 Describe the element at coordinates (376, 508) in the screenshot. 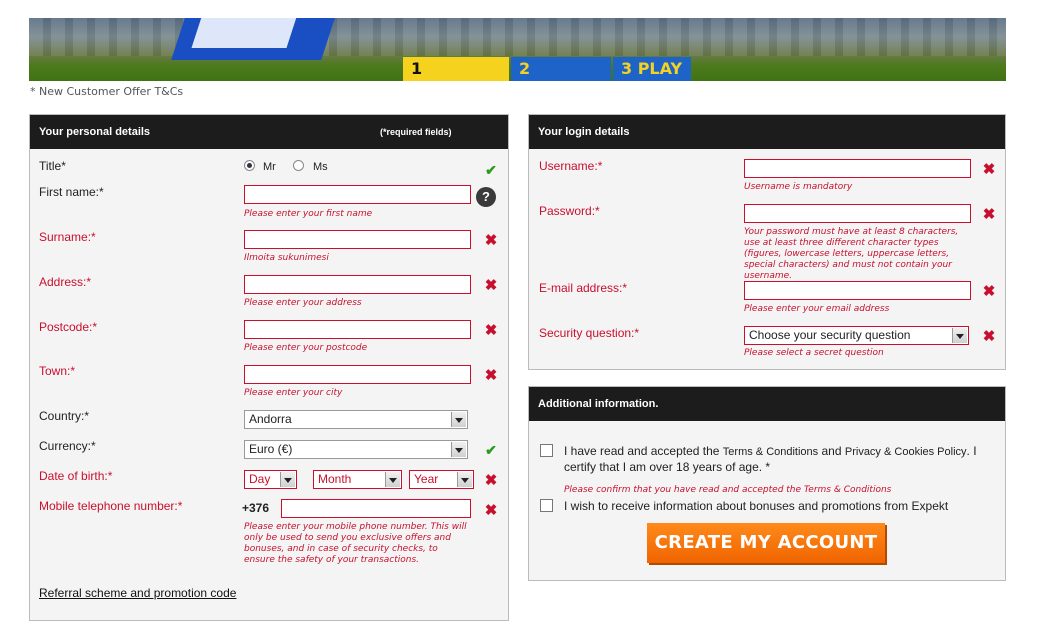

I see `mobile-input` at that location.